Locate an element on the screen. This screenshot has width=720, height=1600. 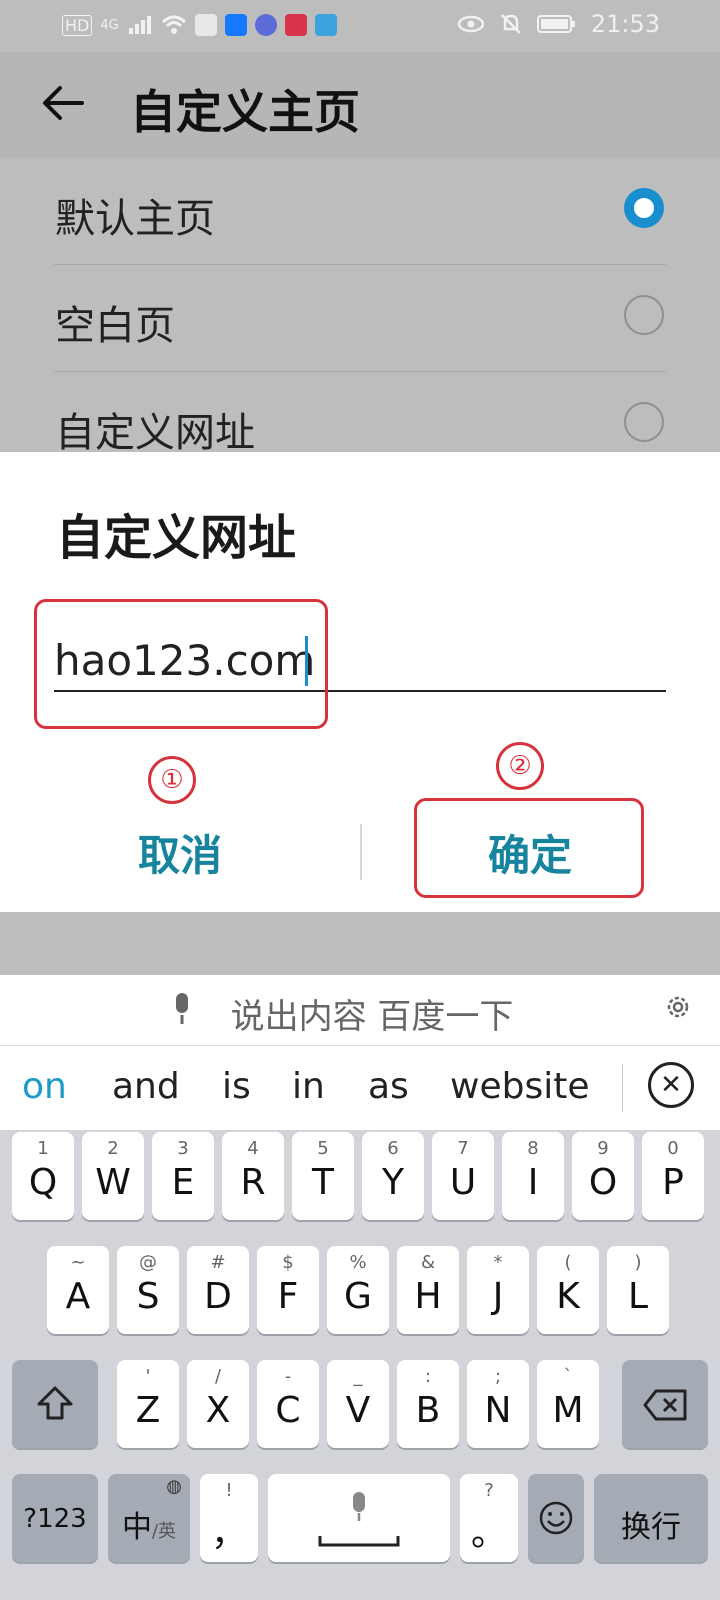
suggestion-item: as is located at coordinates (388, 1086).